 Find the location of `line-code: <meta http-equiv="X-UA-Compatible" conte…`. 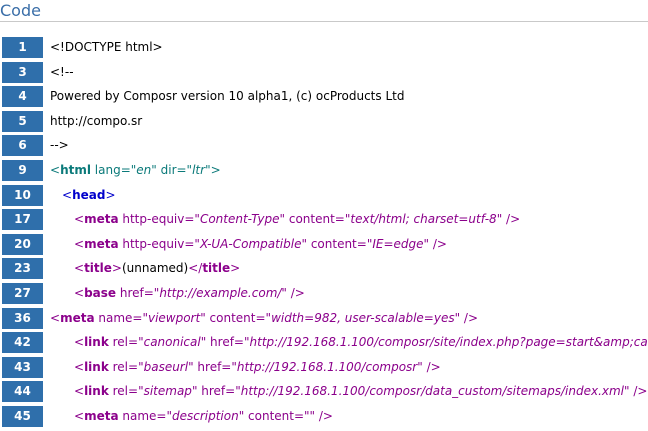

line-code: <meta http-equiv="X-UA-Compatible" conte… is located at coordinates (260, 244).